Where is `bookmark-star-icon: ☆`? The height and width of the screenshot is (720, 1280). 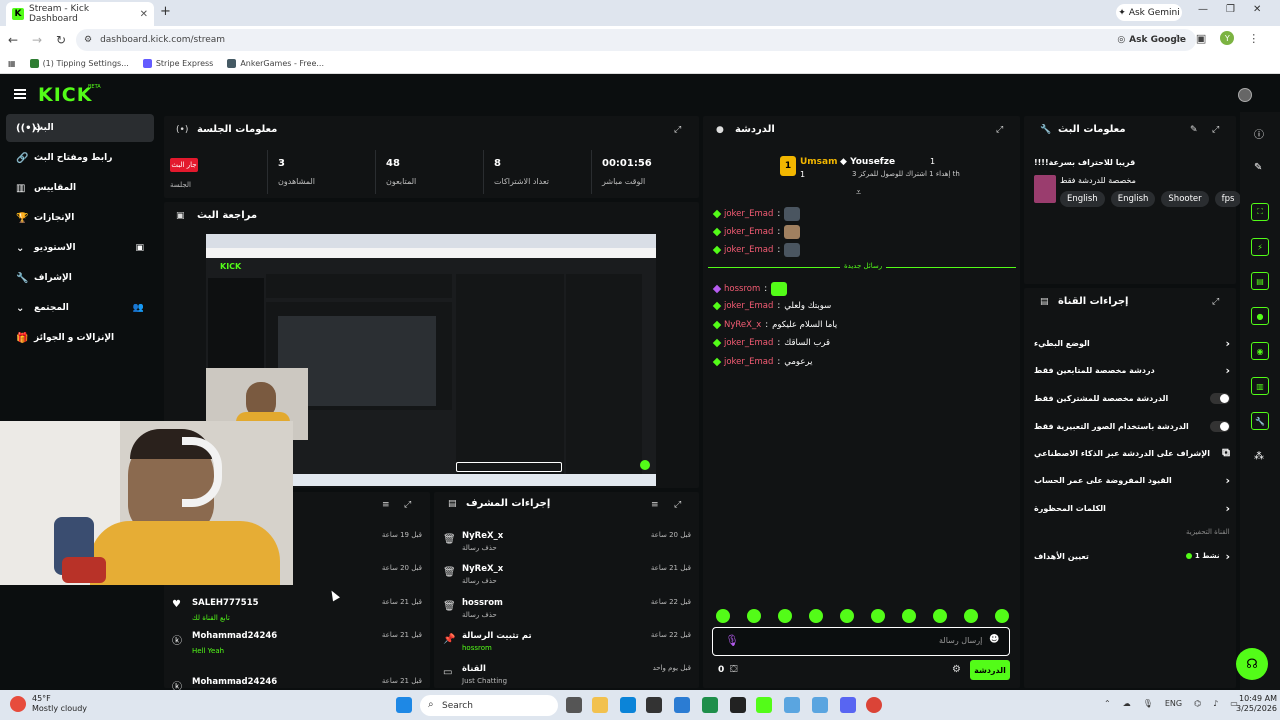 bookmark-star-icon: ☆ is located at coordinates (1177, 38).